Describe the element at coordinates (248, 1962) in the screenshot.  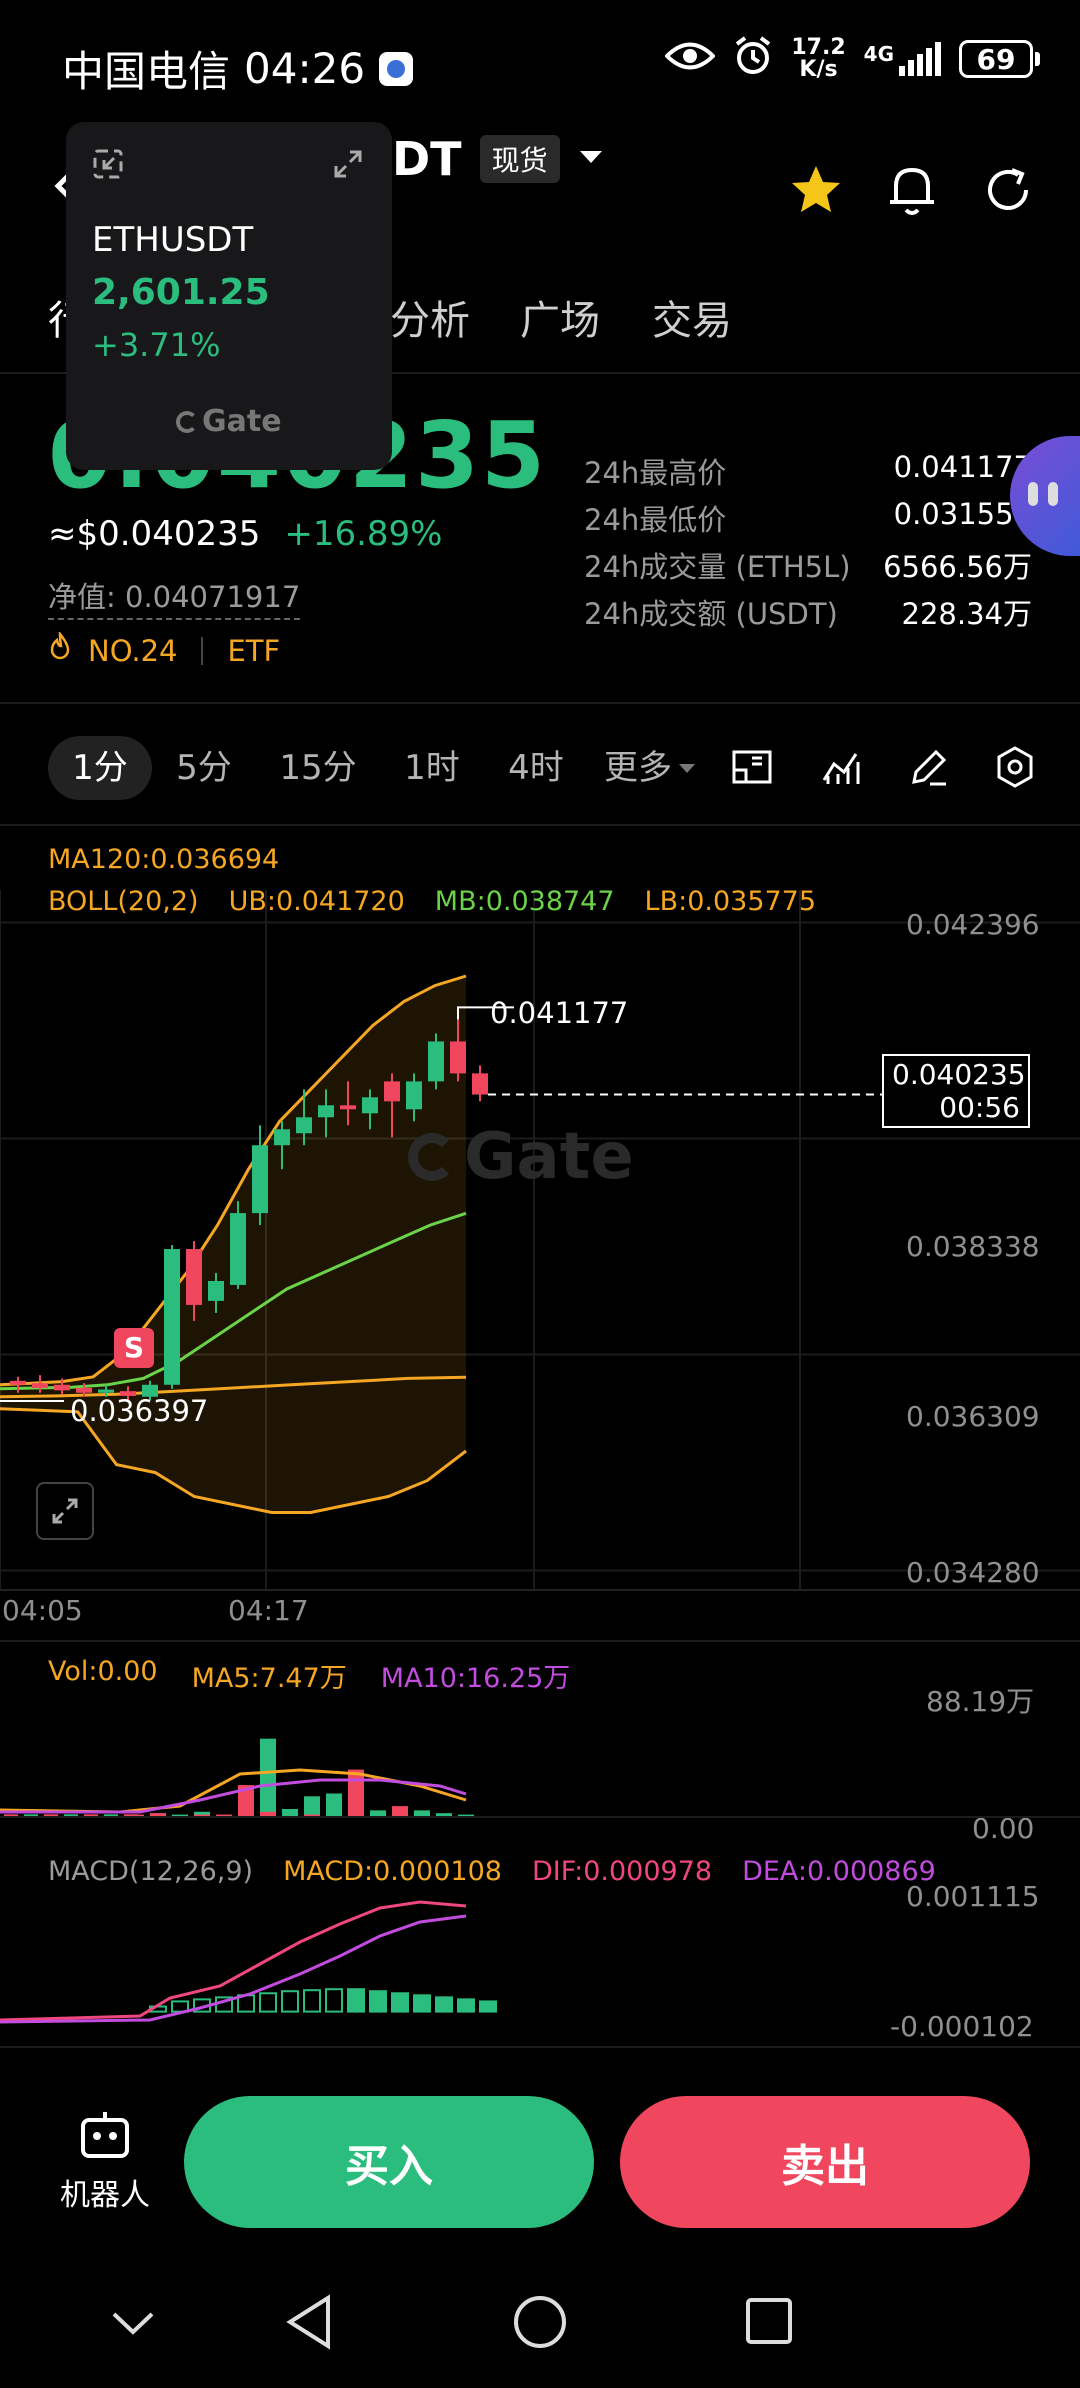
I see `macd-chart` at that location.